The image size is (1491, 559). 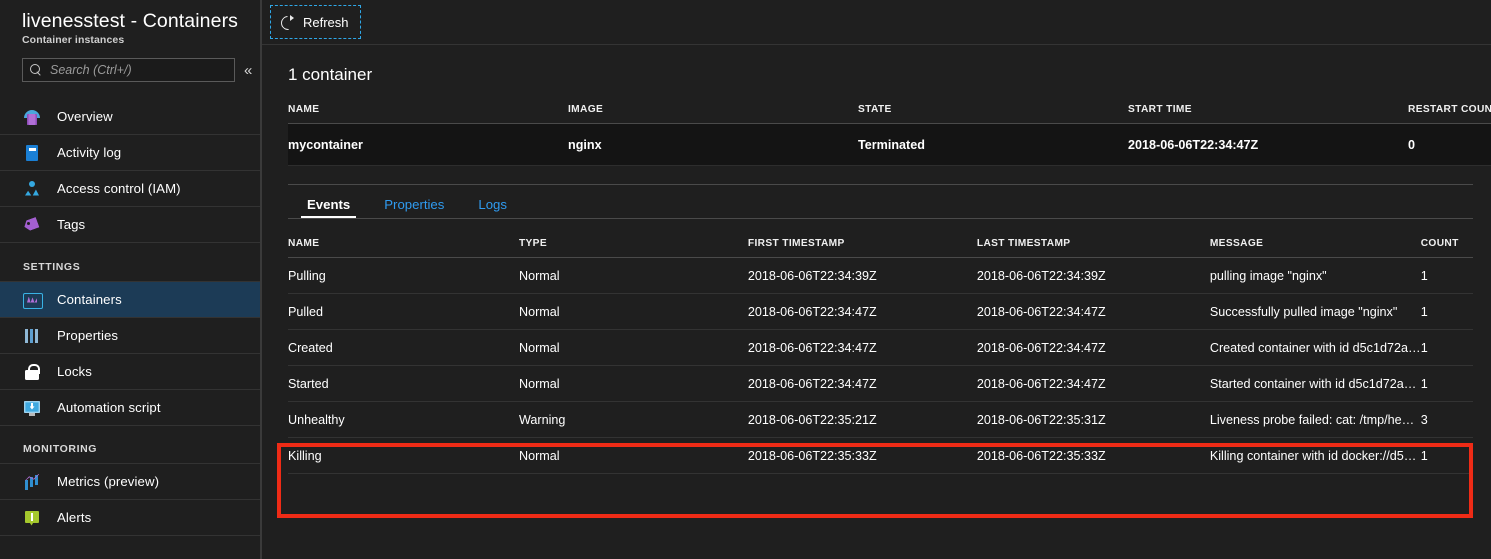 What do you see at coordinates (32, 225) in the screenshot?
I see `tag-icon` at bounding box center [32, 225].